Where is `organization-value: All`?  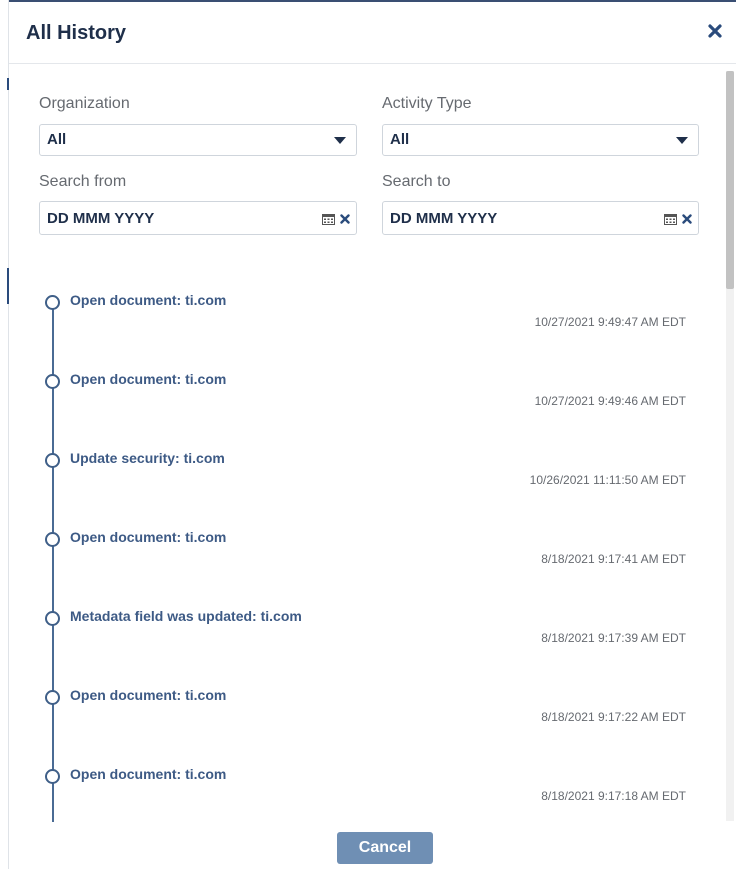
organization-value: All is located at coordinates (57, 139).